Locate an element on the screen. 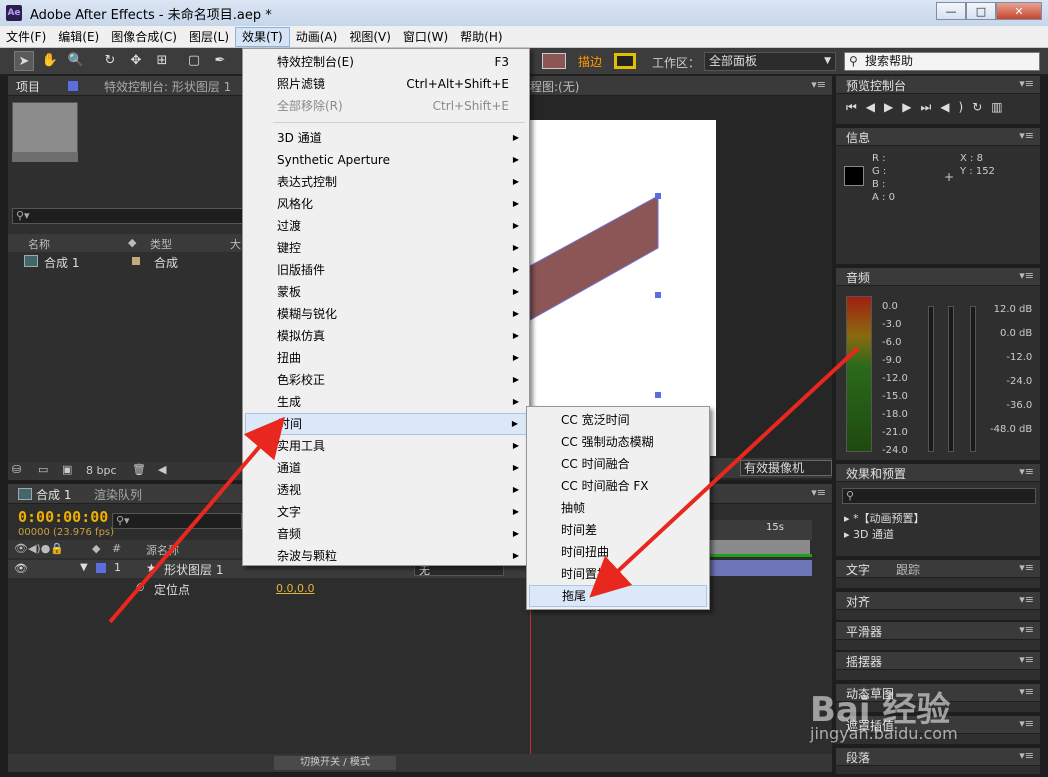  table-row: ⏱ 定位点 is located at coordinates (268, 589).